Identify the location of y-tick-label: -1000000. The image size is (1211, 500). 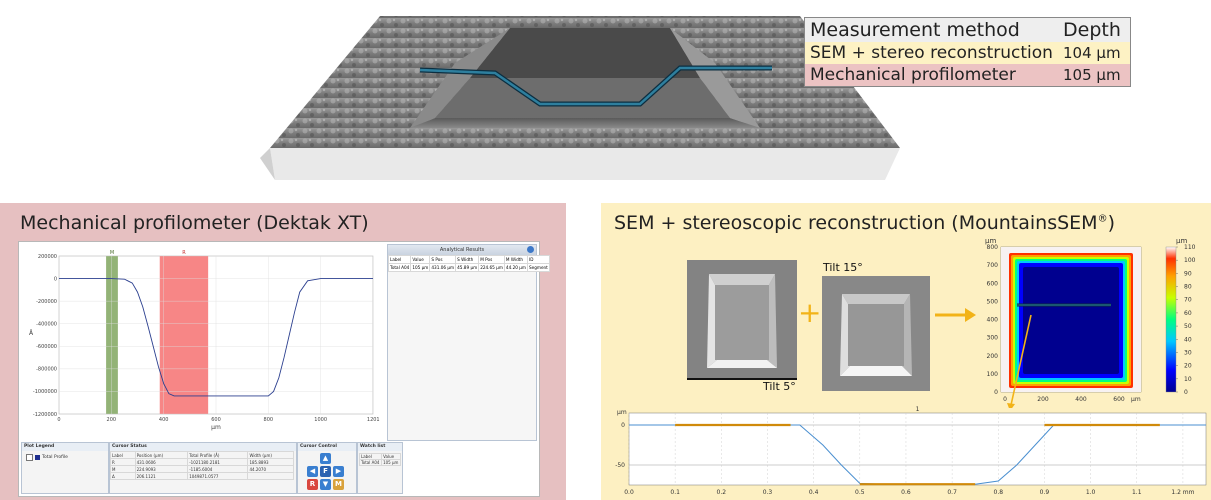
(45, 392).